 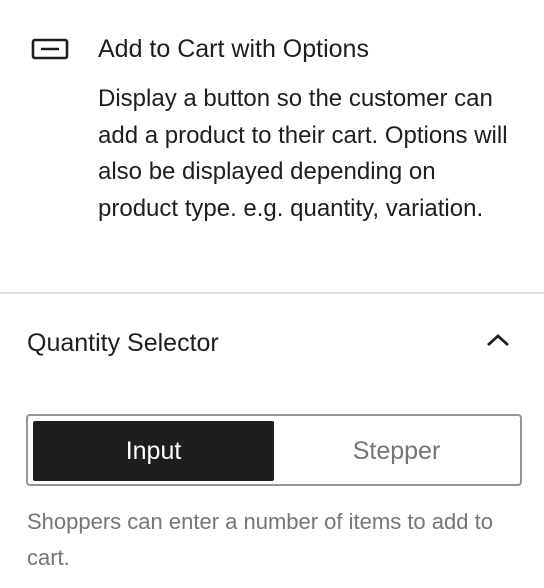 What do you see at coordinates (272, 342) in the screenshot?
I see `quantity-selector-panel-toggle: Quantity Selector` at bounding box center [272, 342].